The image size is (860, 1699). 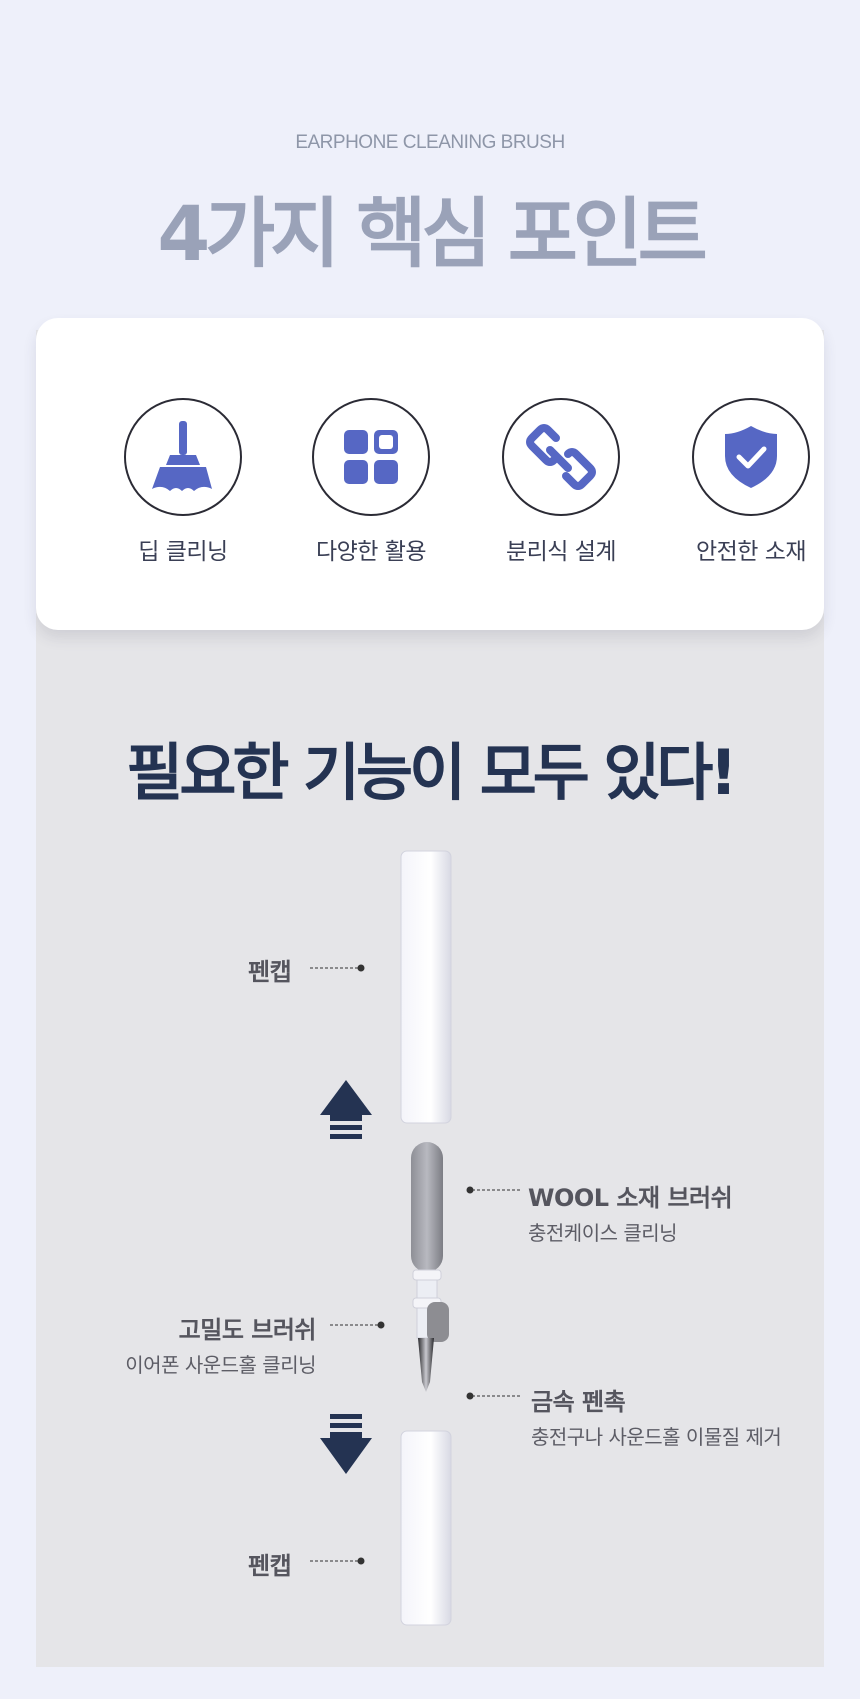 I want to click on point-deep-cleaning: 딥 클리닝, so click(x=183, y=482).